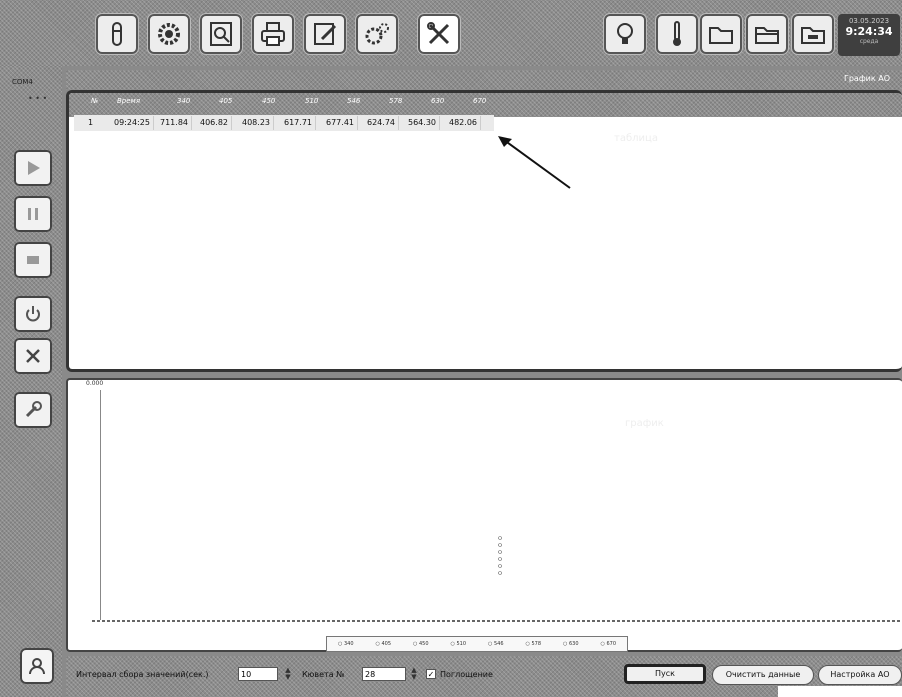  Describe the element at coordinates (465, 123) in the screenshot. I see `table-cell: 482.06` at that location.